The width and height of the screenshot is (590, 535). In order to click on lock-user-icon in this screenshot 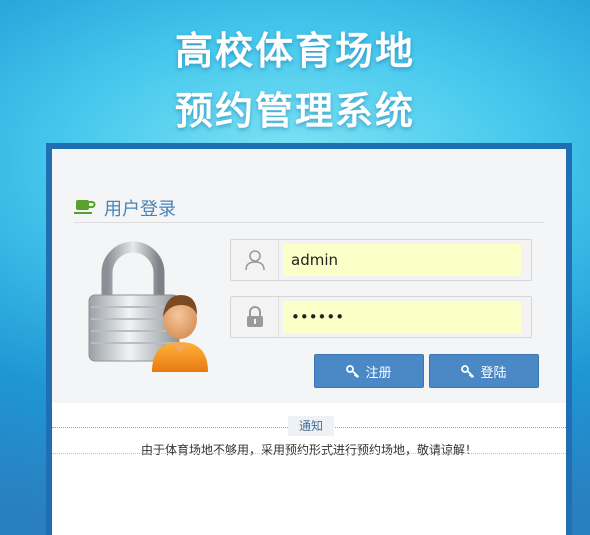, I will do `click(148, 306)`.